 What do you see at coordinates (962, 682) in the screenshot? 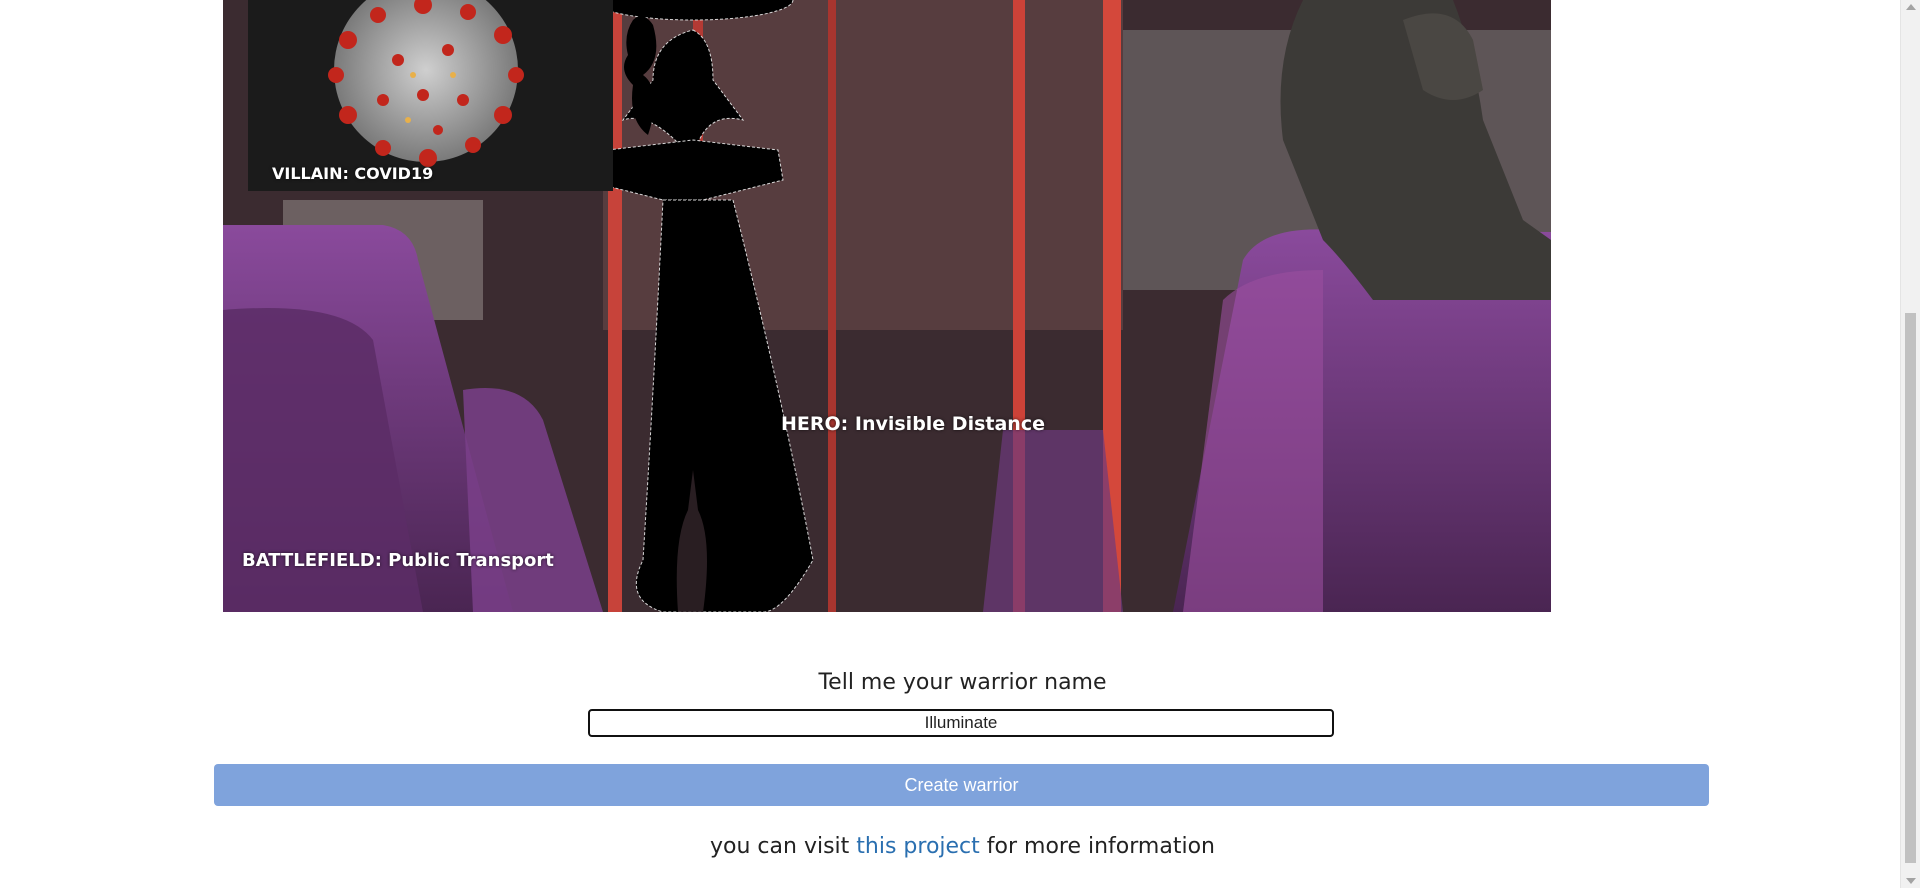
I see `warrior-name-prompt: Tell me your warrior name` at bounding box center [962, 682].